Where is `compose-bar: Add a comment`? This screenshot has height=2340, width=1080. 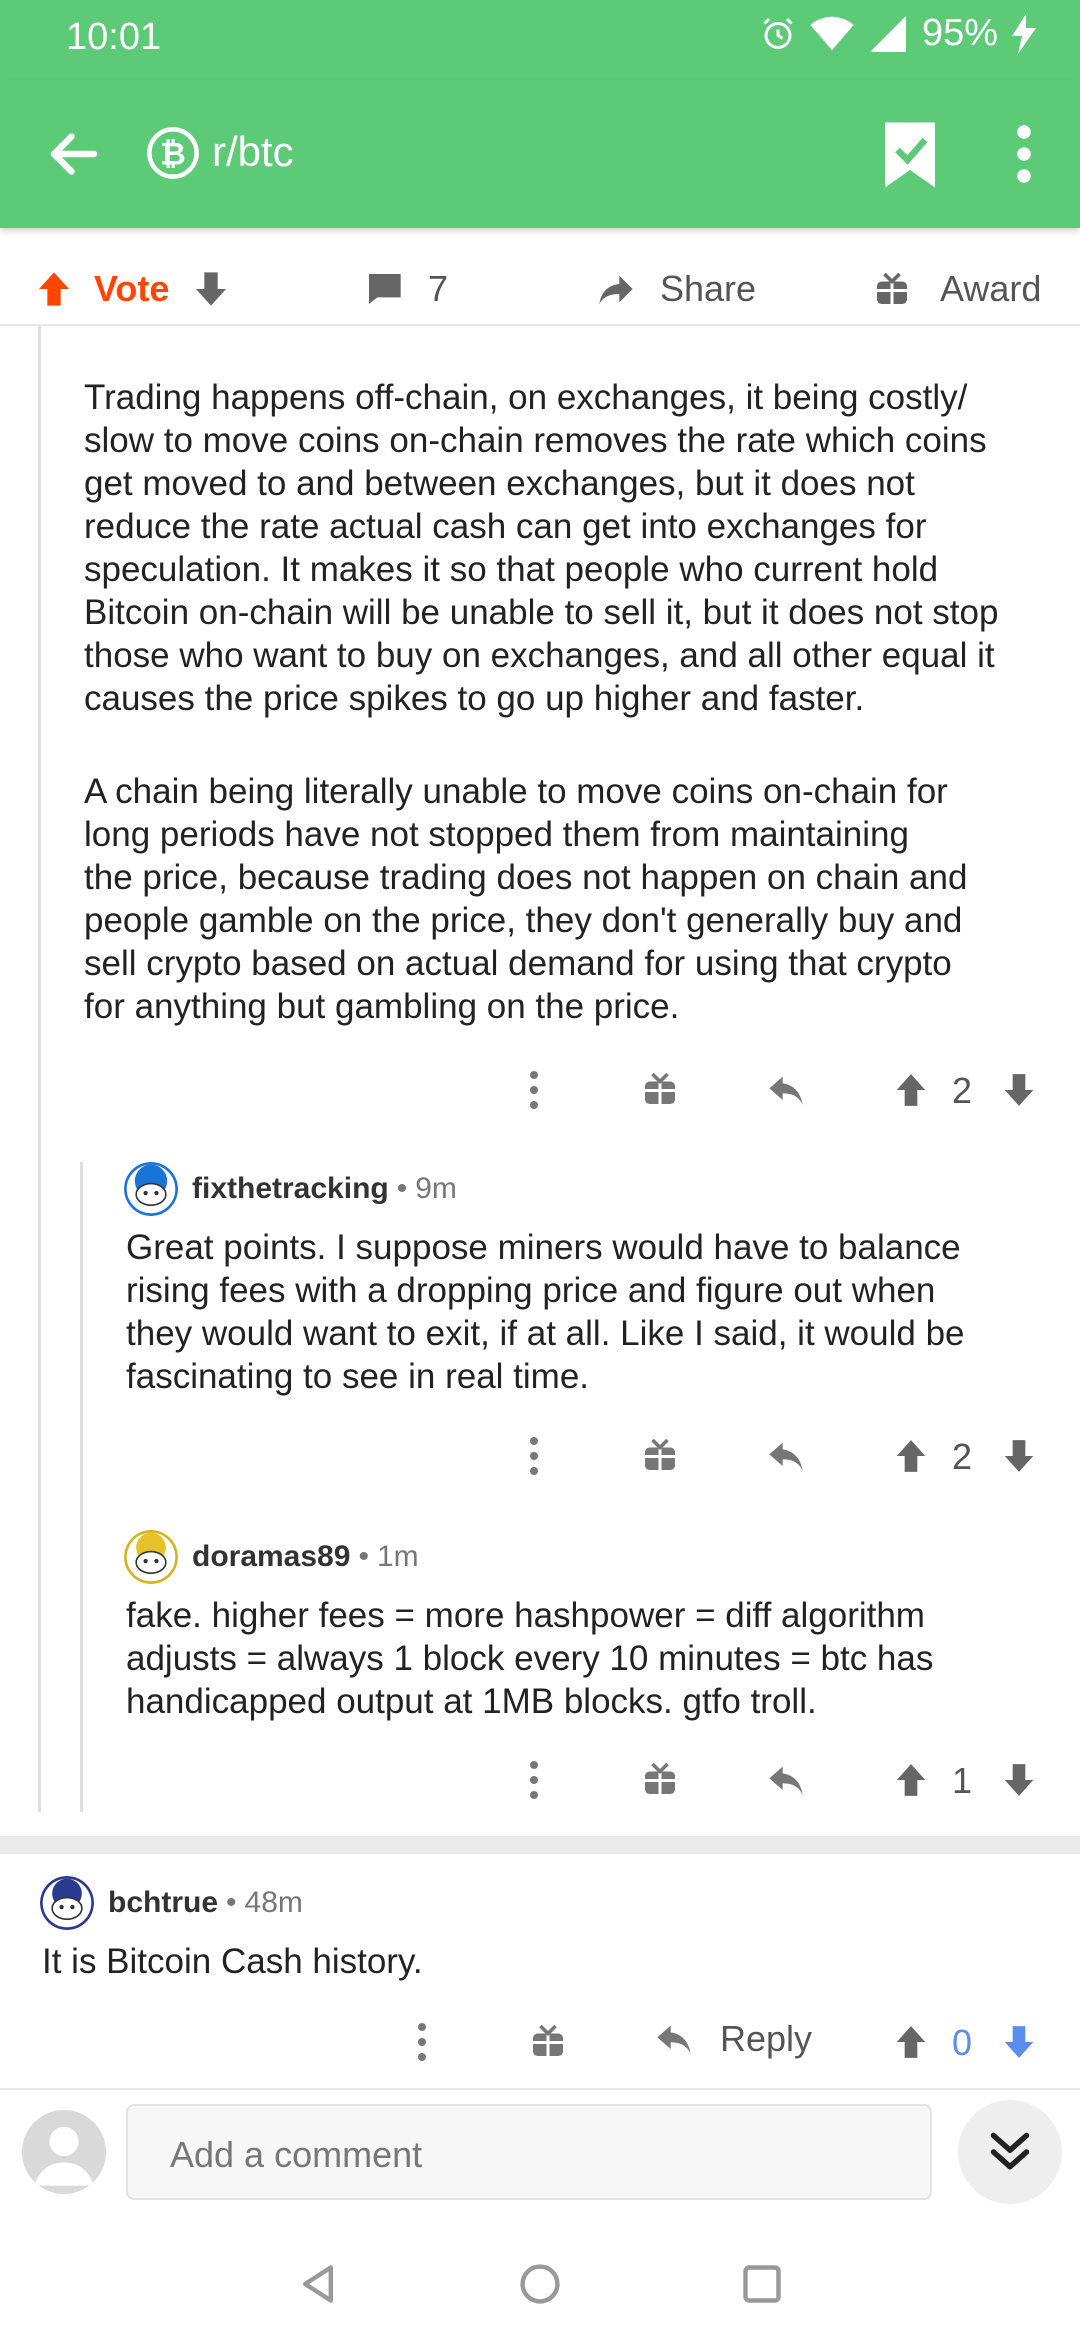 compose-bar: Add a comment is located at coordinates (540, 2154).